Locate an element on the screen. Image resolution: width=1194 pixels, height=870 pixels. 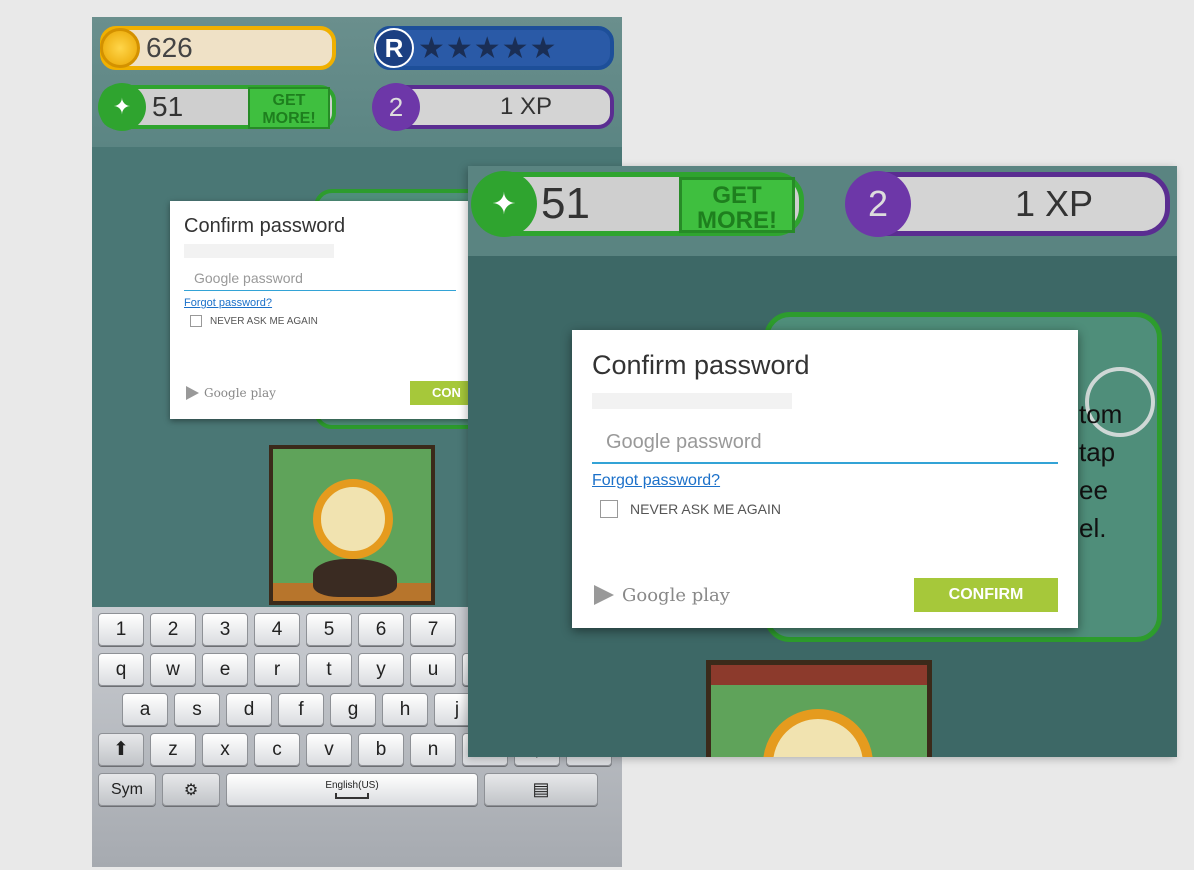
letter-key: v is located at coordinates (329, 749).